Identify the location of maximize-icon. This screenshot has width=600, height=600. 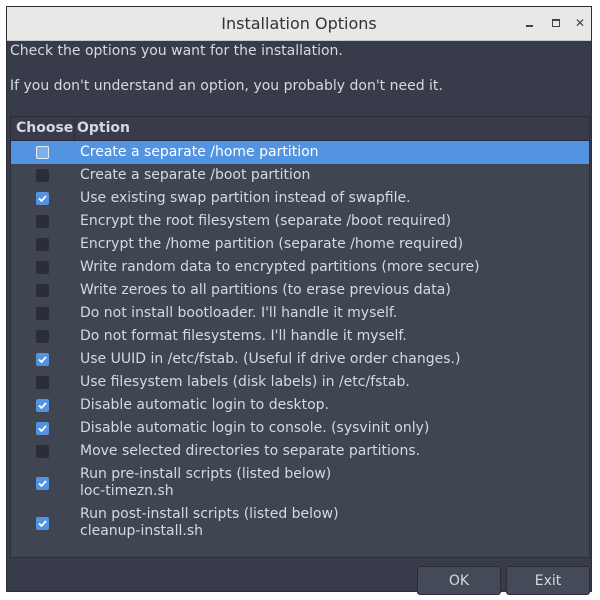
(556, 23).